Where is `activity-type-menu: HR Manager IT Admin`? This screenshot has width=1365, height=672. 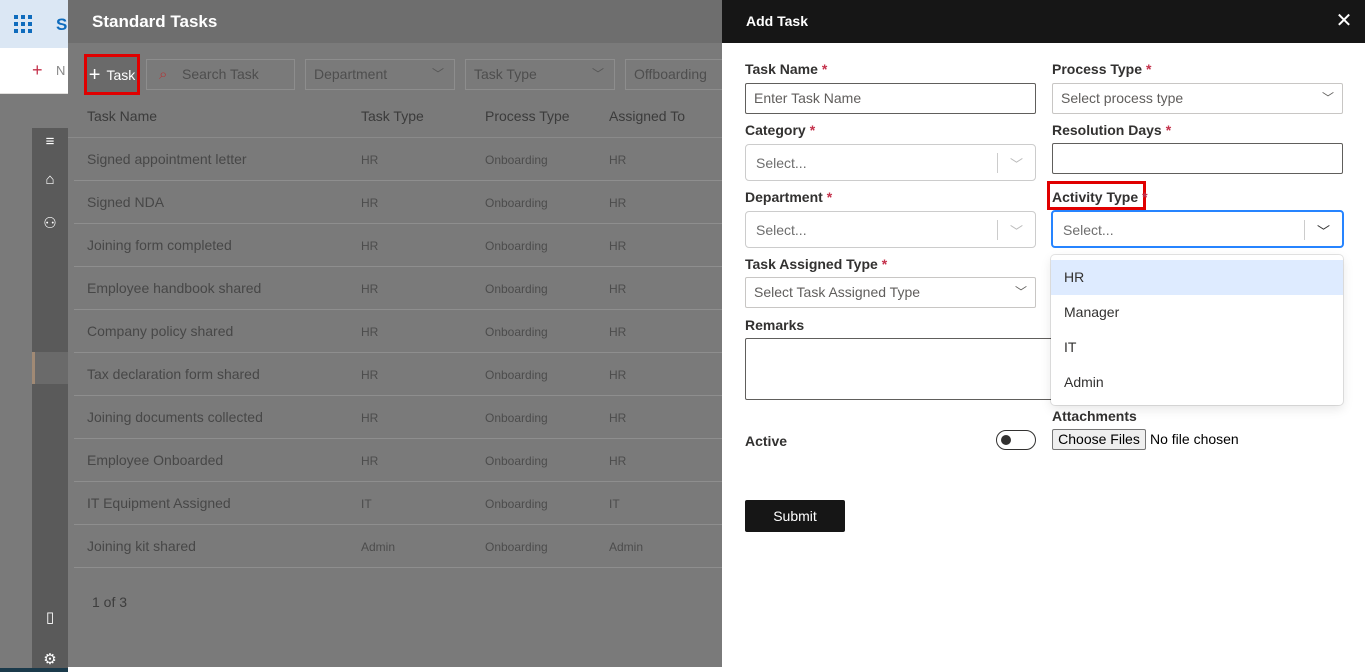 activity-type-menu: HR Manager IT Admin is located at coordinates (1197, 330).